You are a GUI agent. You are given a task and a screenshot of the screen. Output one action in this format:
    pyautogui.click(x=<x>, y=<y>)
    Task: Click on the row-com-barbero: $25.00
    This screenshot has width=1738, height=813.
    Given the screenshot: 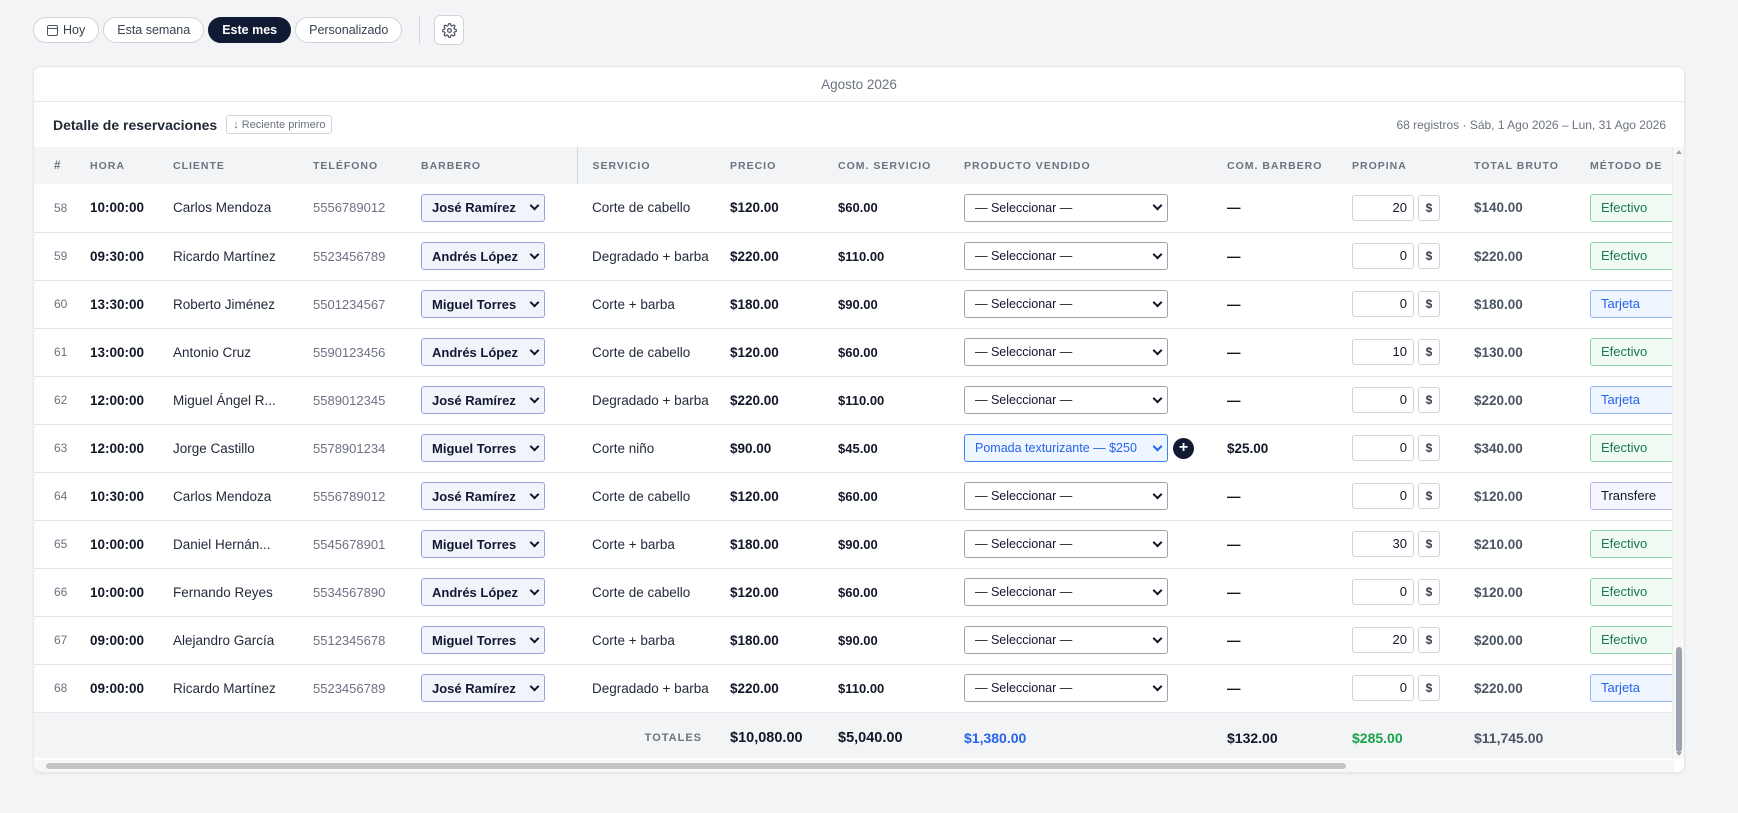 What is the action you would take?
    pyautogui.click(x=1289, y=448)
    